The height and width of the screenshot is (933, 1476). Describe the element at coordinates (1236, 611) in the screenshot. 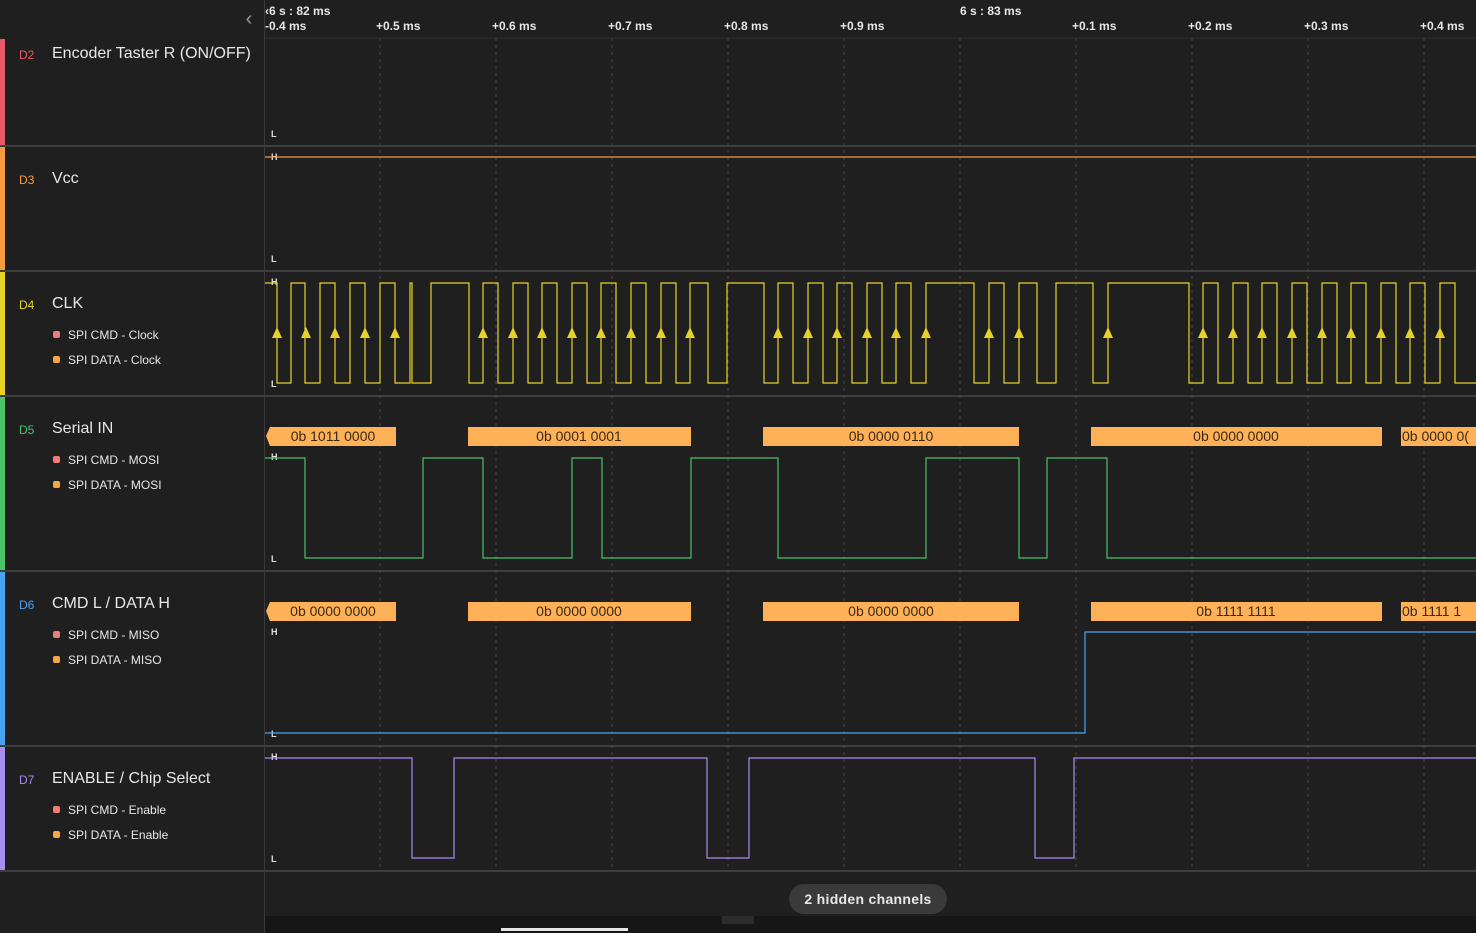

I see `decoded-value: 0b 1111 1111` at that location.